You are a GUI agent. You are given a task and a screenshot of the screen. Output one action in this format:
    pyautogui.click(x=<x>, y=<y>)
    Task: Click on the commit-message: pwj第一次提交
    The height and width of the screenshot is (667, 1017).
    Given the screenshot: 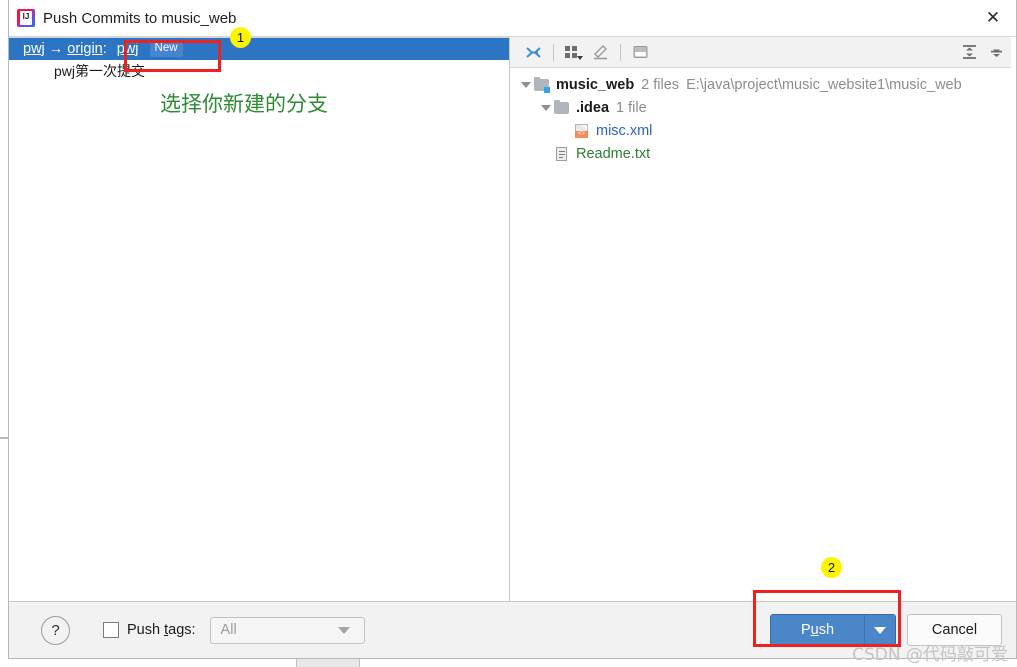 What is the action you would take?
    pyautogui.click(x=100, y=71)
    